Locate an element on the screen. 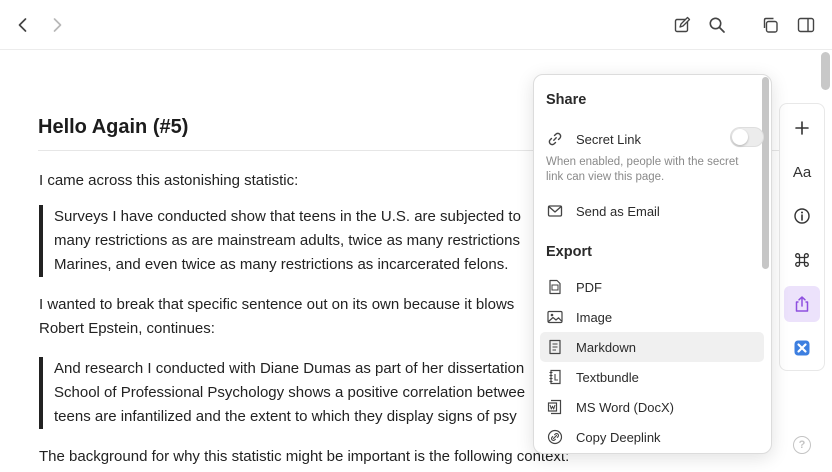  export-pdf-item: PDF is located at coordinates (652, 287).